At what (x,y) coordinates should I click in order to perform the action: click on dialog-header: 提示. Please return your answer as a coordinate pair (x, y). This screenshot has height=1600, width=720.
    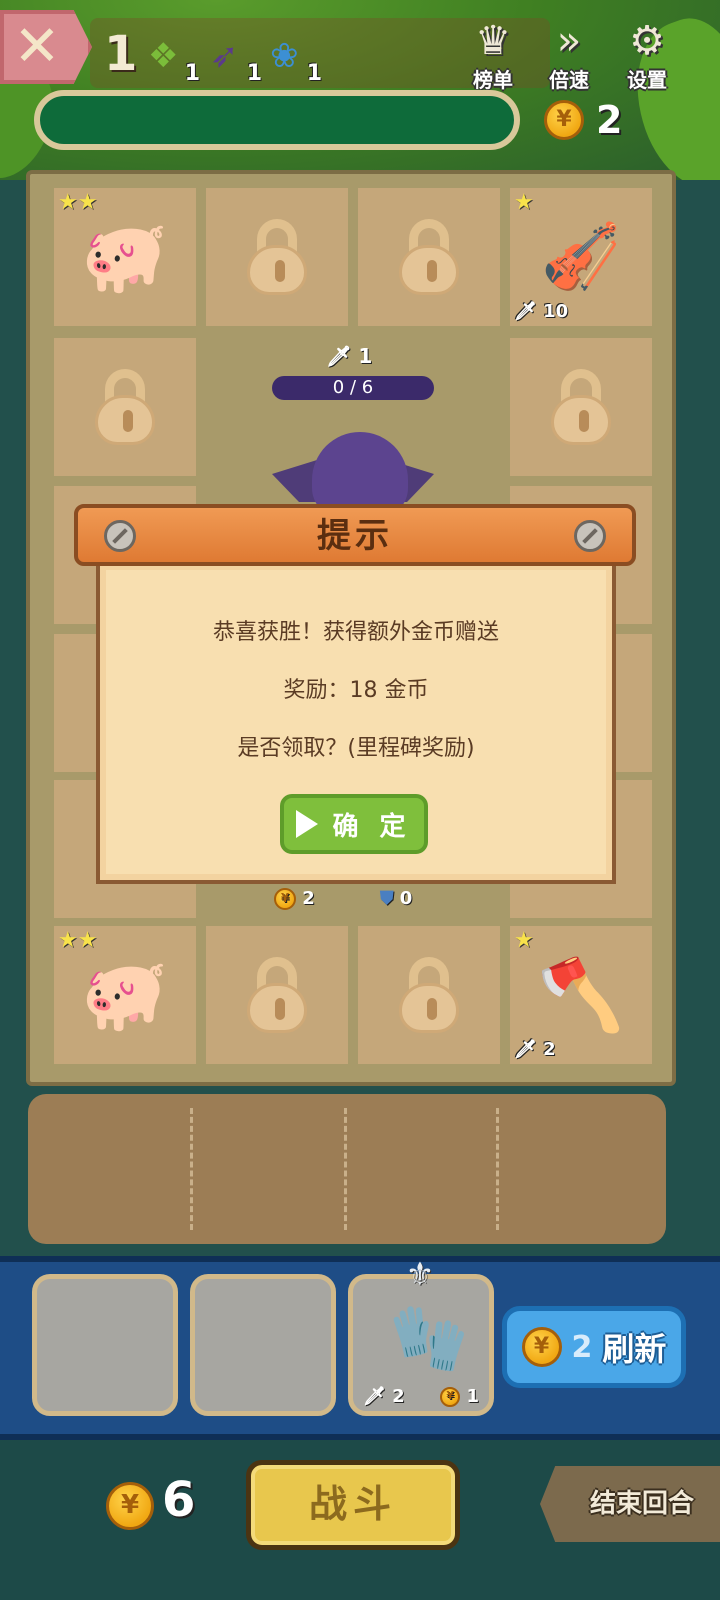
    Looking at the image, I should click on (355, 535).